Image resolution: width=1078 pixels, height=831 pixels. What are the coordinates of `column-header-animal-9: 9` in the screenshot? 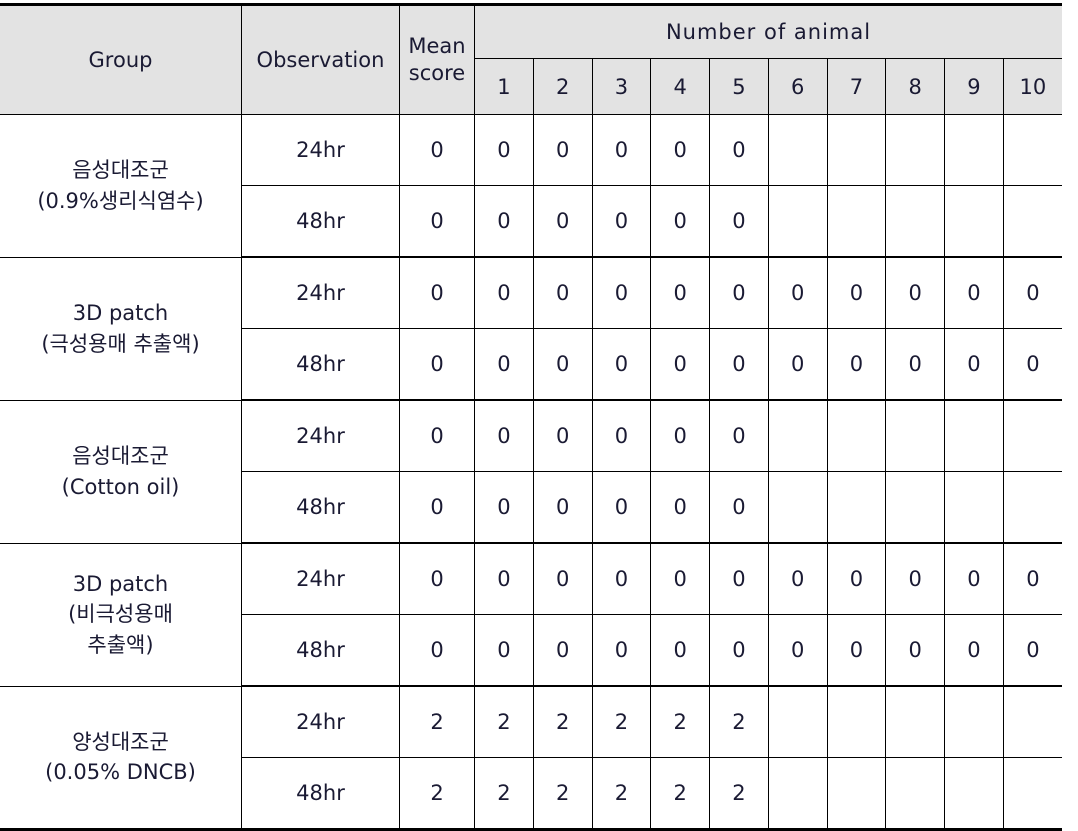 It's located at (974, 86).